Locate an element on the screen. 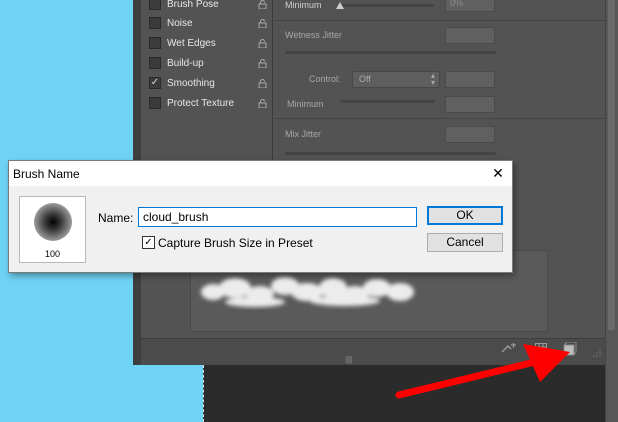 This screenshot has height=422, width=618. minimum-slider is located at coordinates (386, 5).